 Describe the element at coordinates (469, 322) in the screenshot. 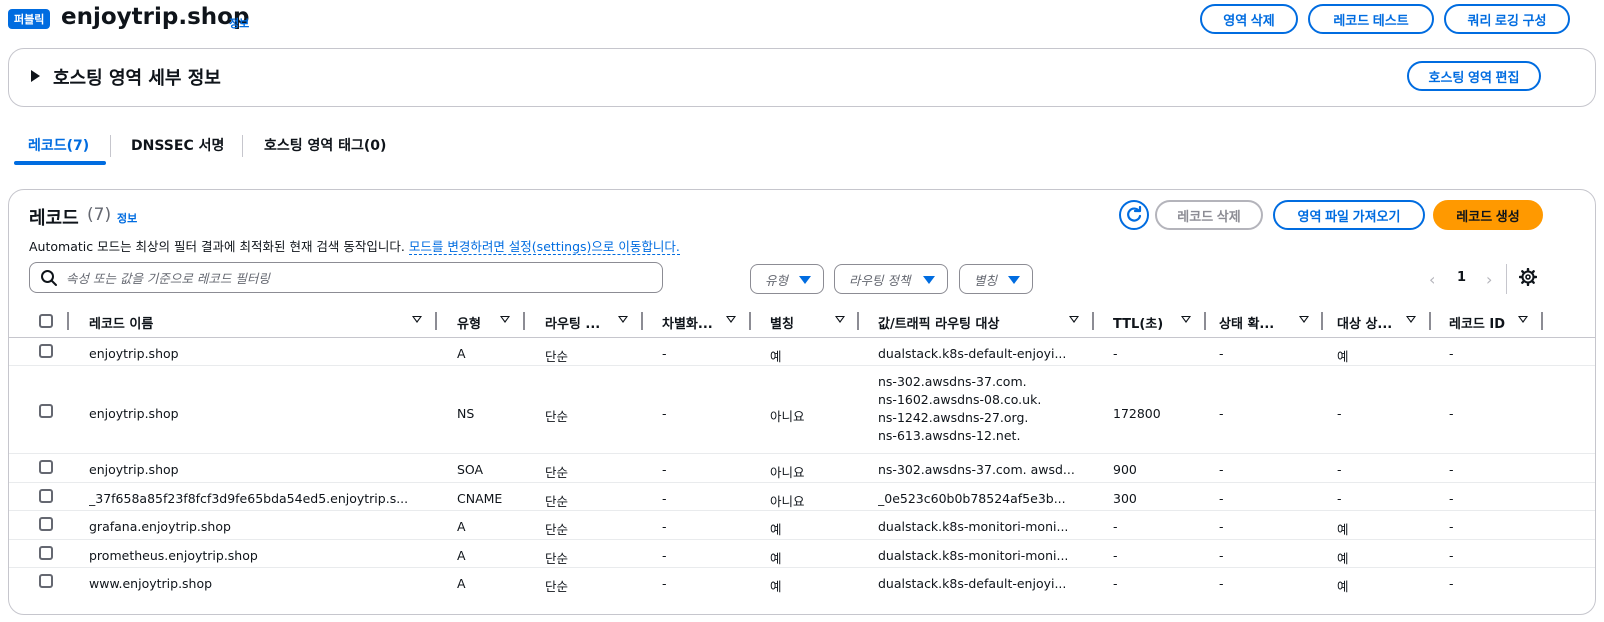

I see `column-header-type: 유형` at that location.